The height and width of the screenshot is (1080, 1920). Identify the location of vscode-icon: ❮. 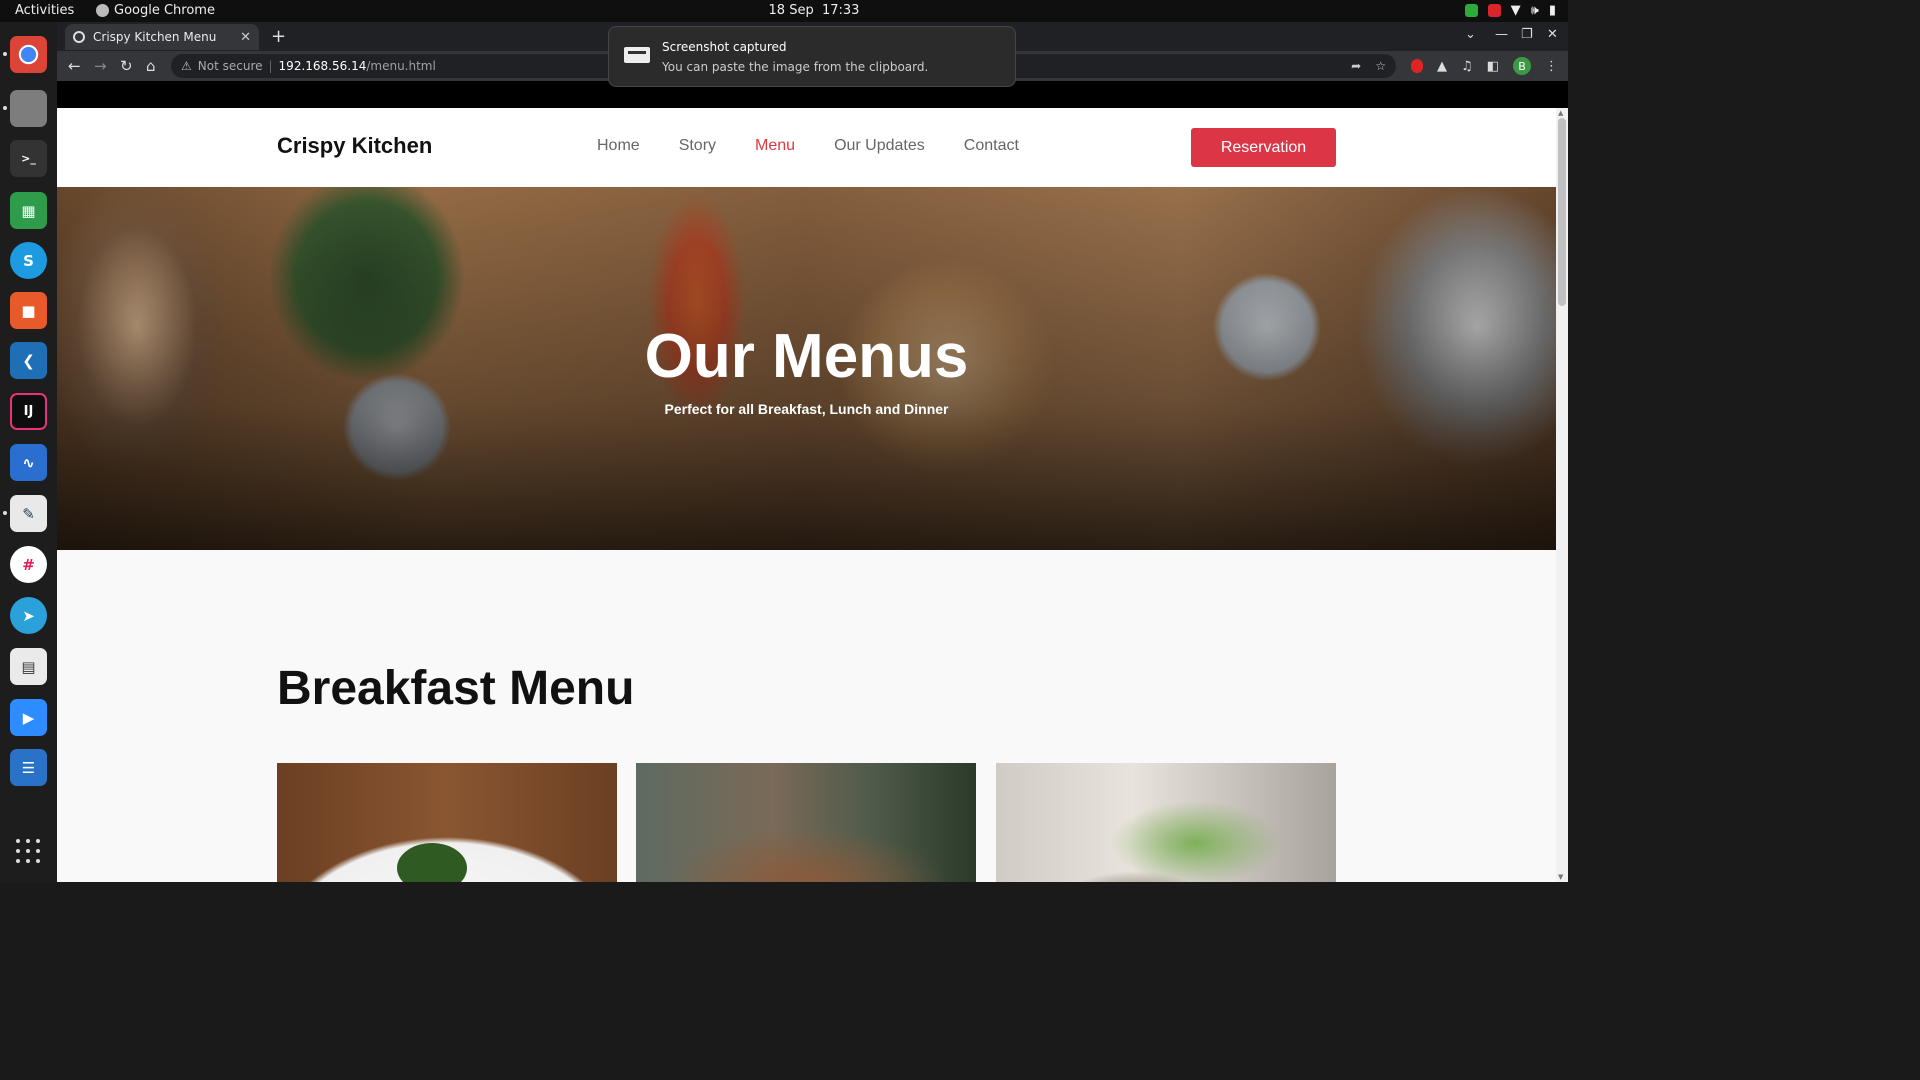
(28, 360).